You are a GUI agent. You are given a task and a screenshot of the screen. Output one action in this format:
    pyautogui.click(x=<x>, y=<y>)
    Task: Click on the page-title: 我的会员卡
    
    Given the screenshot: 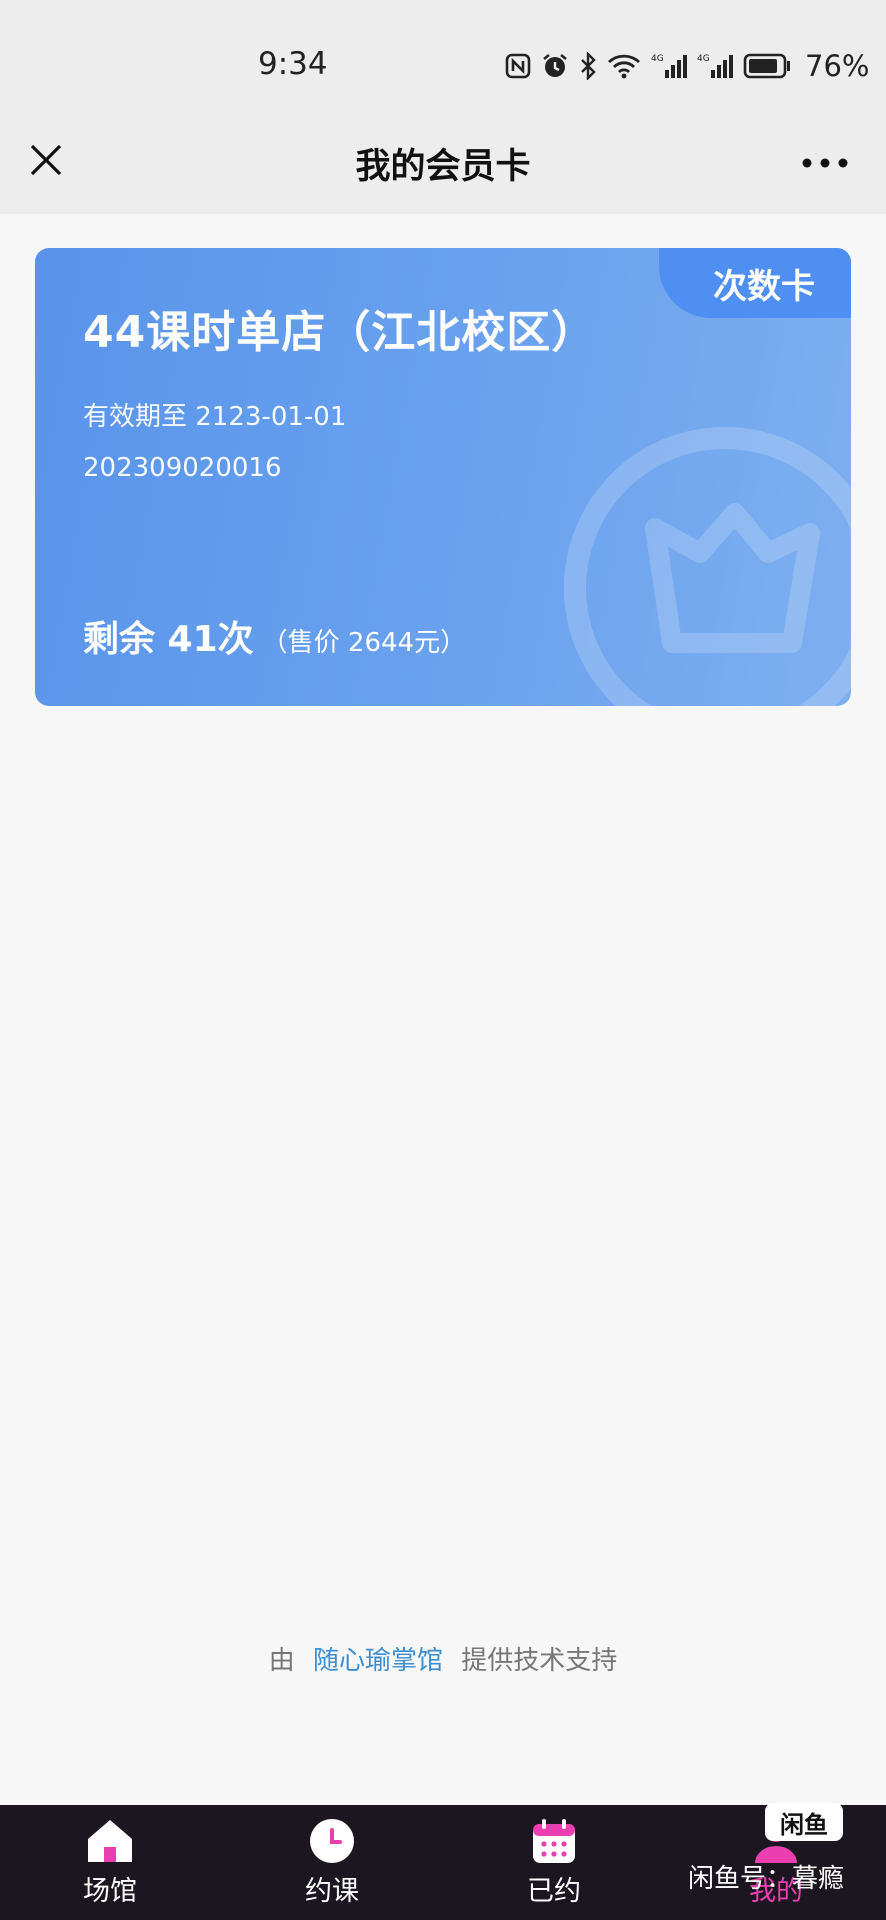 What is the action you would take?
    pyautogui.click(x=443, y=167)
    